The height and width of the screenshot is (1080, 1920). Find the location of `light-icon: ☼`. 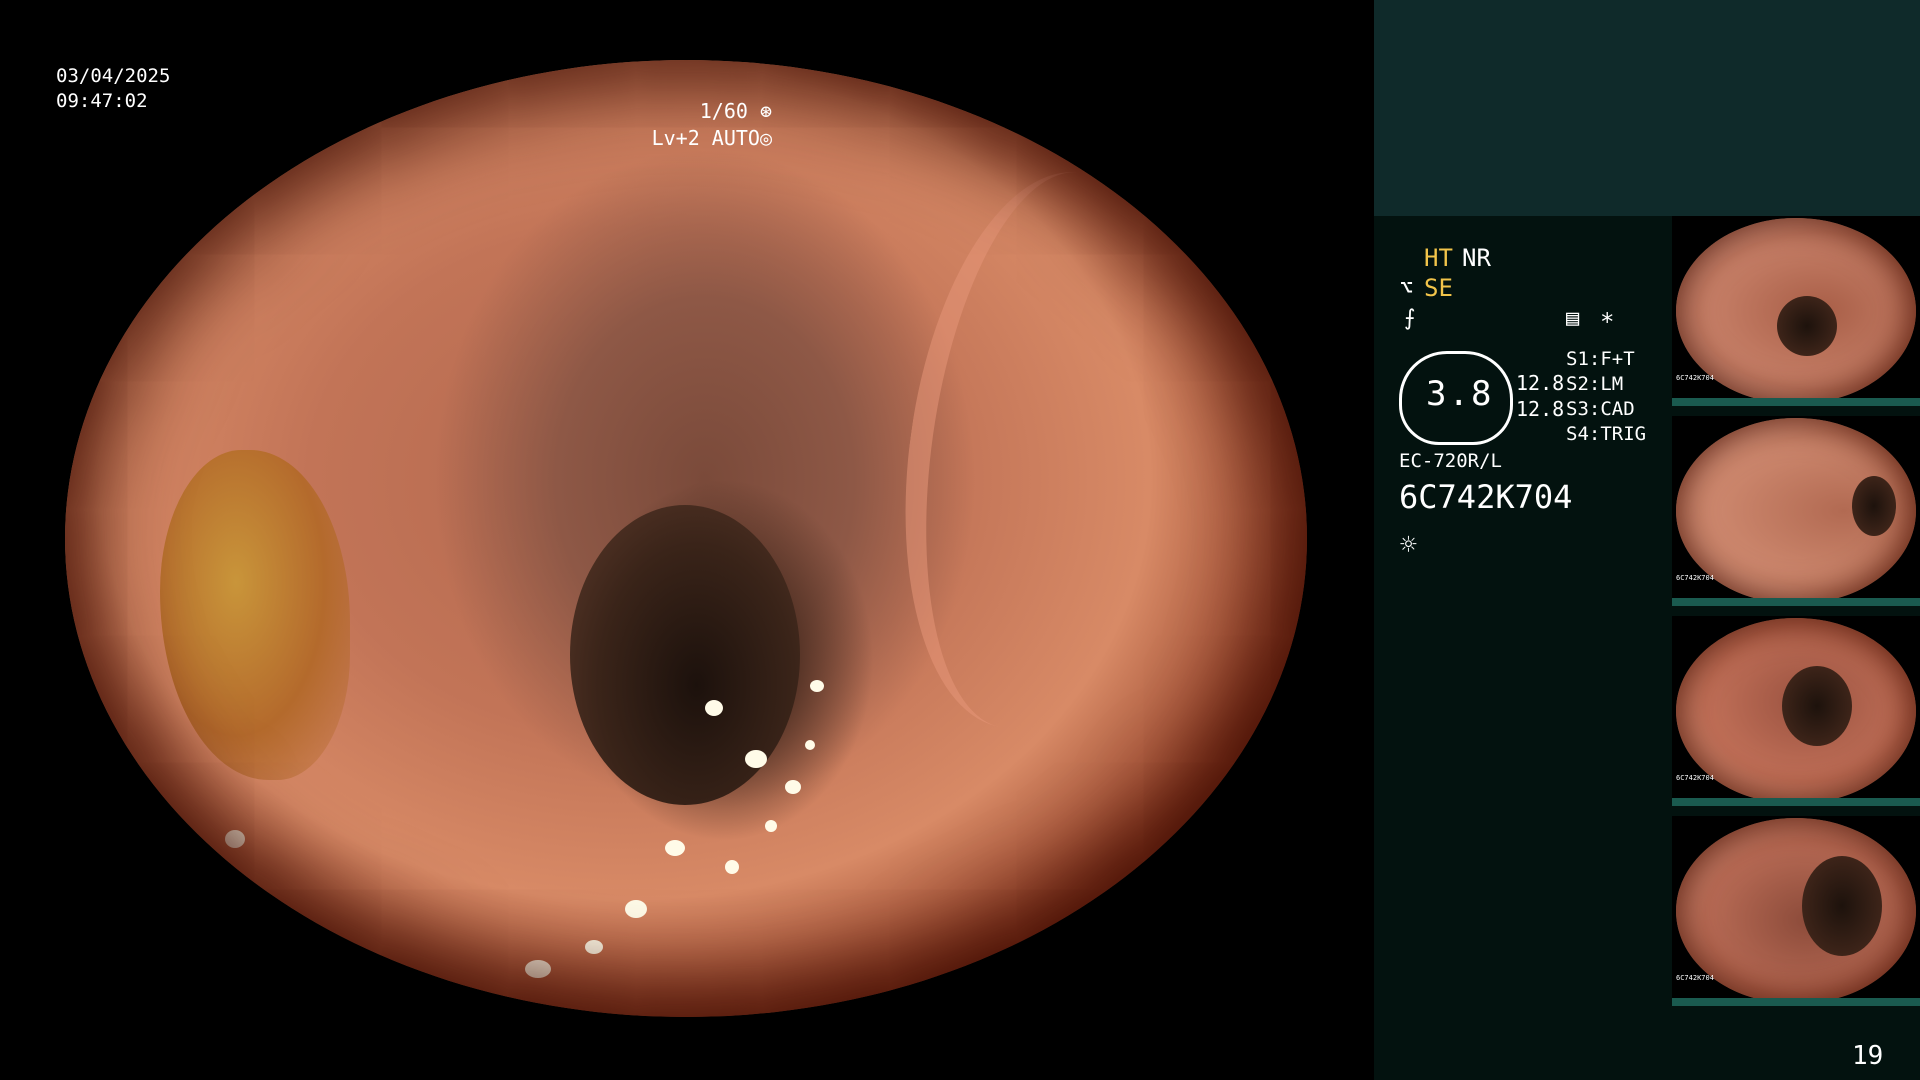

light-icon: ☼ is located at coordinates (1408, 544).